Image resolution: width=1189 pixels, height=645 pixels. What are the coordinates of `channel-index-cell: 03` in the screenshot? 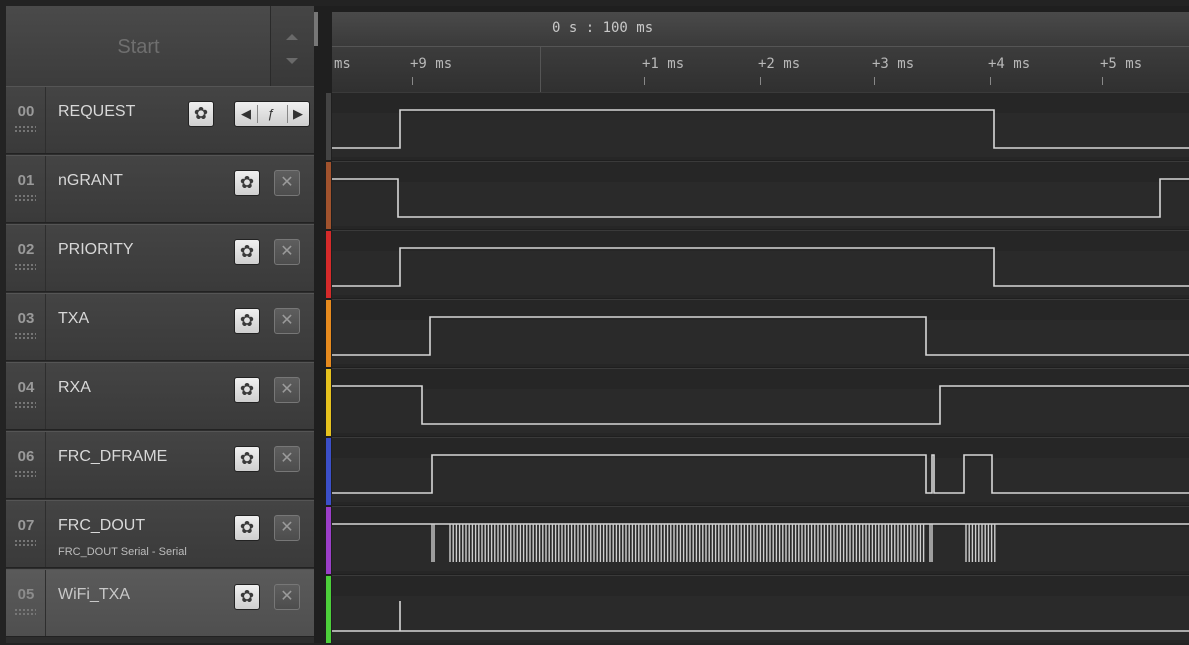 It's located at (26, 327).